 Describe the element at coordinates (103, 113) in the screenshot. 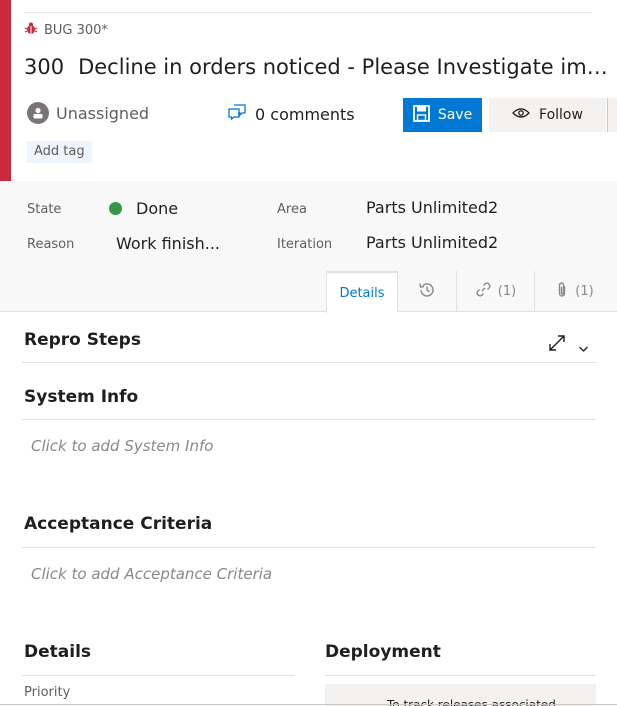

I see `assigned-to-label: Unassigned` at that location.